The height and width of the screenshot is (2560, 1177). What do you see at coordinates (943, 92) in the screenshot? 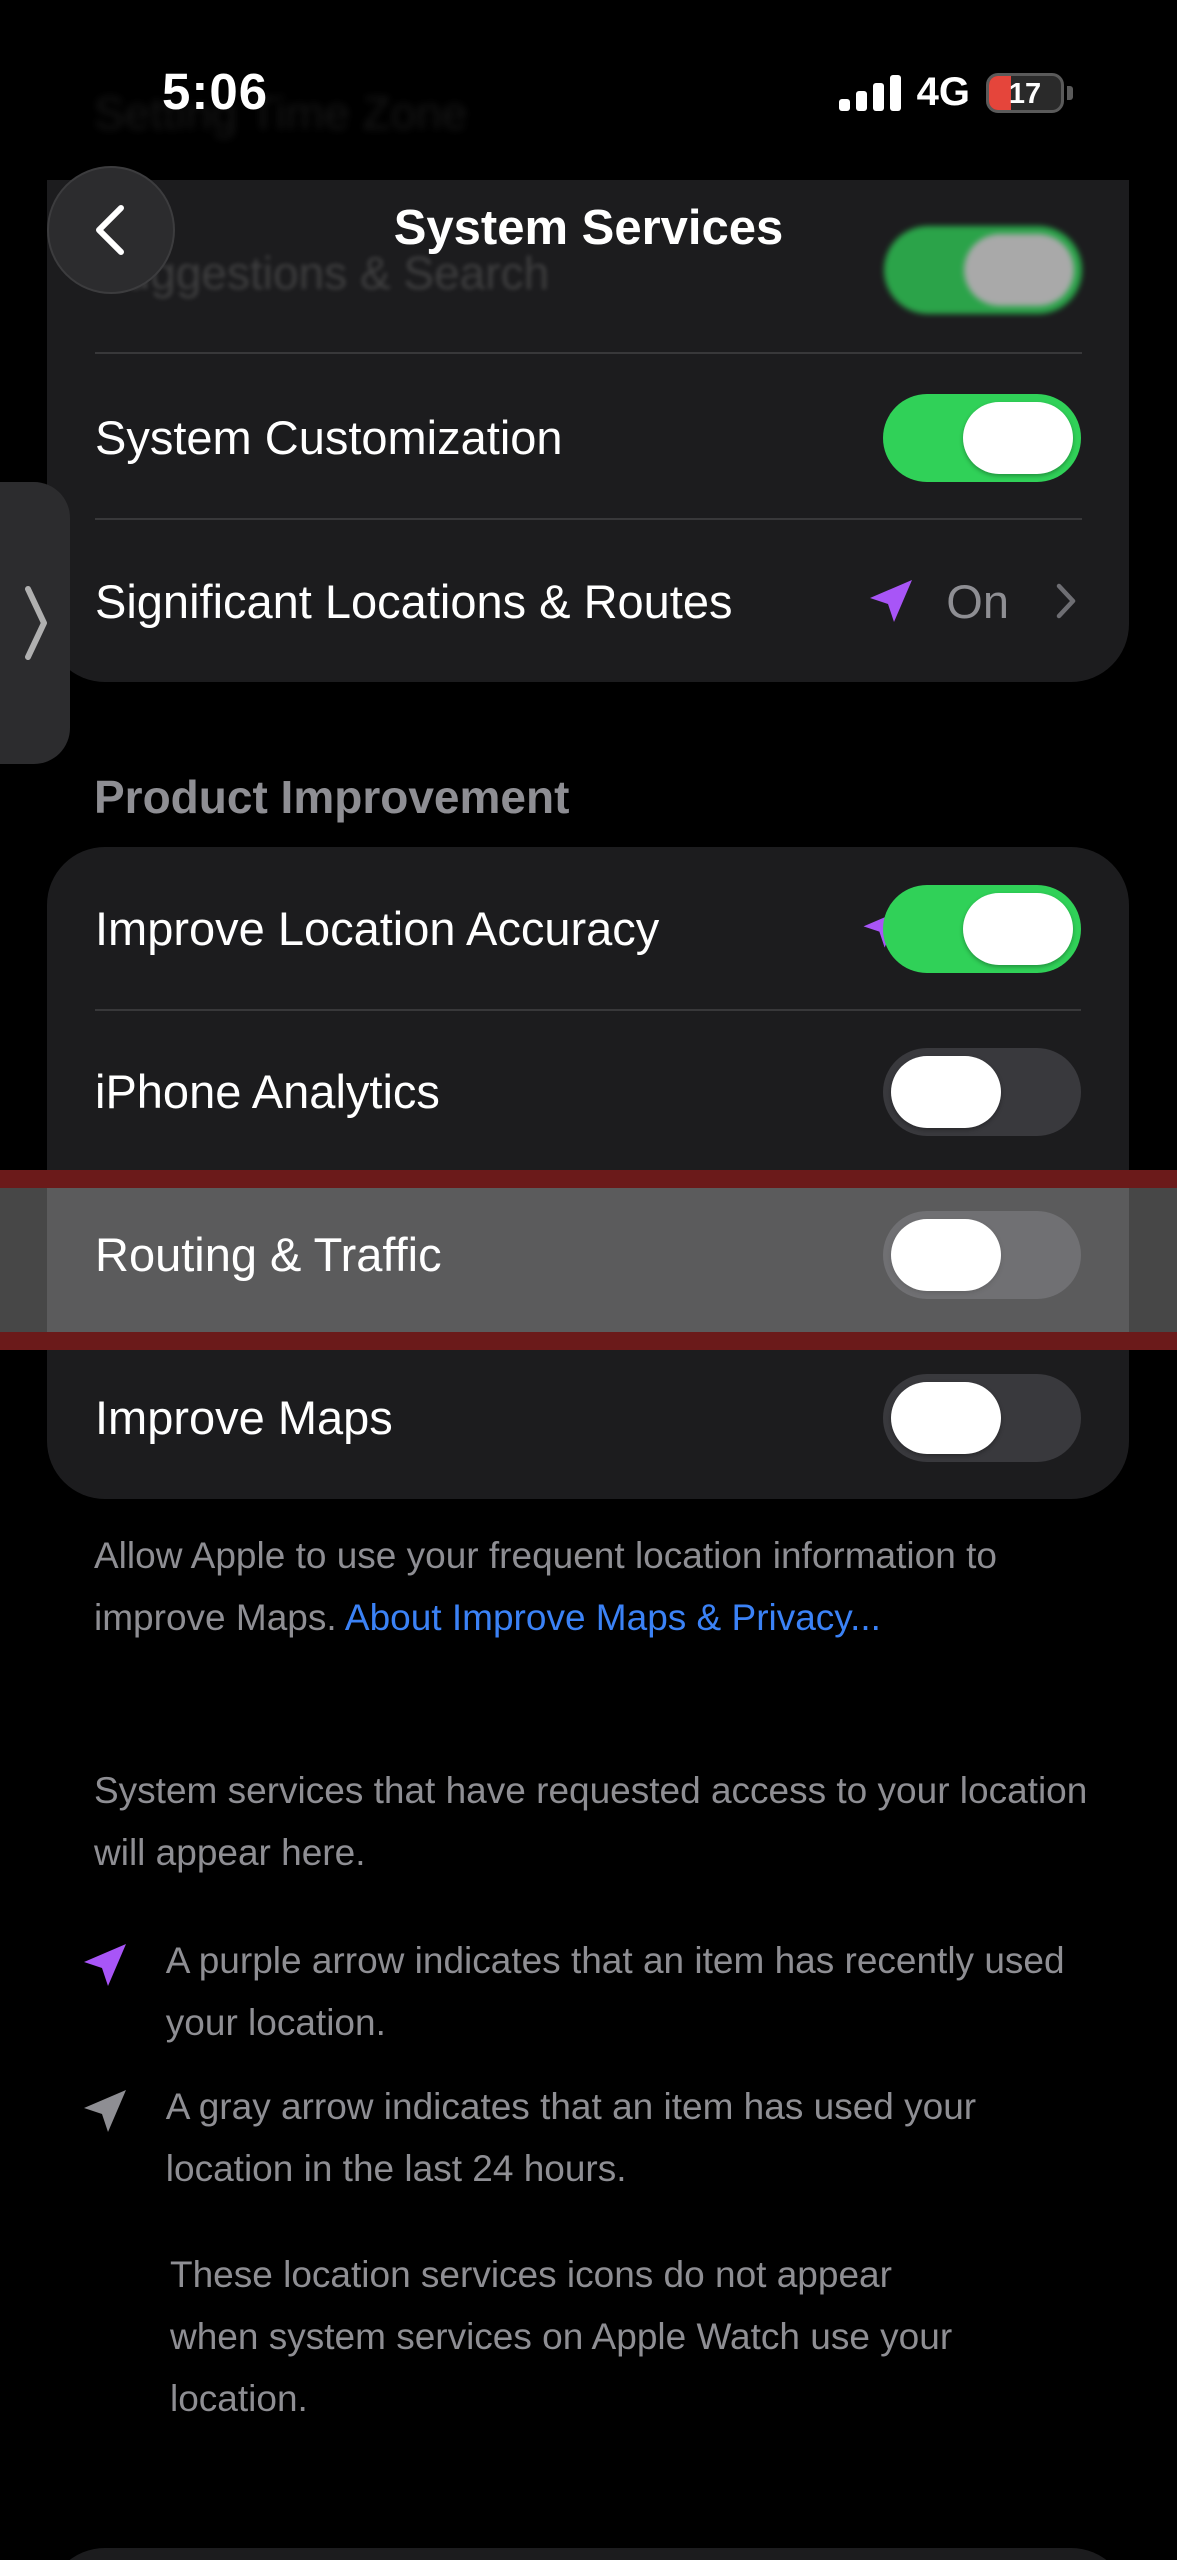
I see `network-type: 4G` at bounding box center [943, 92].